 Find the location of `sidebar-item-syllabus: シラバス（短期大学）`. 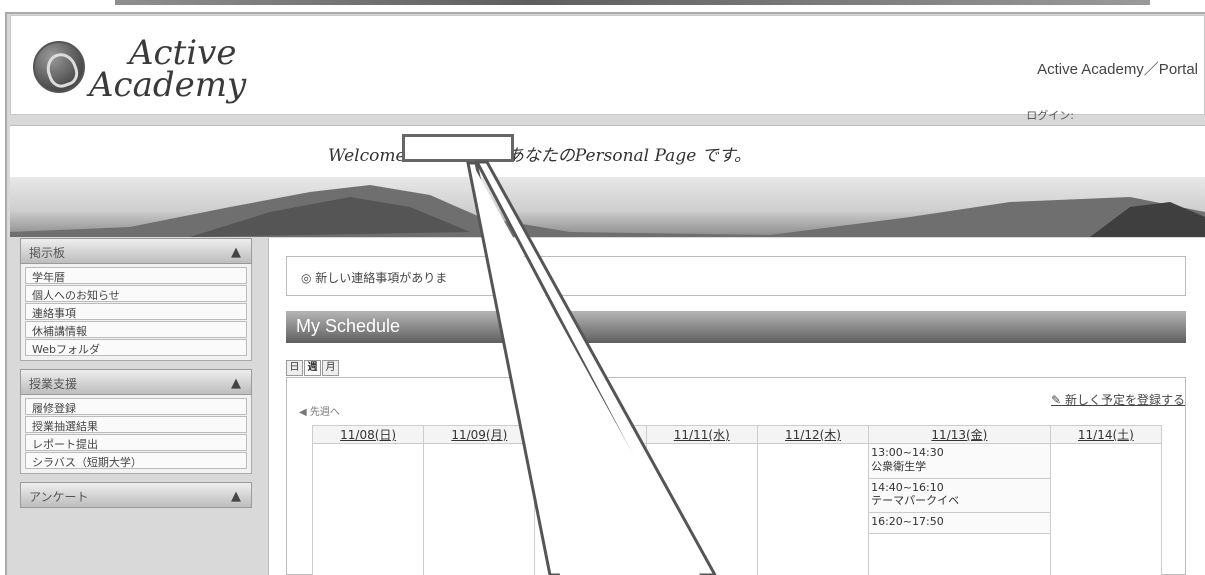

sidebar-item-syllabus: シラバス（短期大学） is located at coordinates (136, 460).